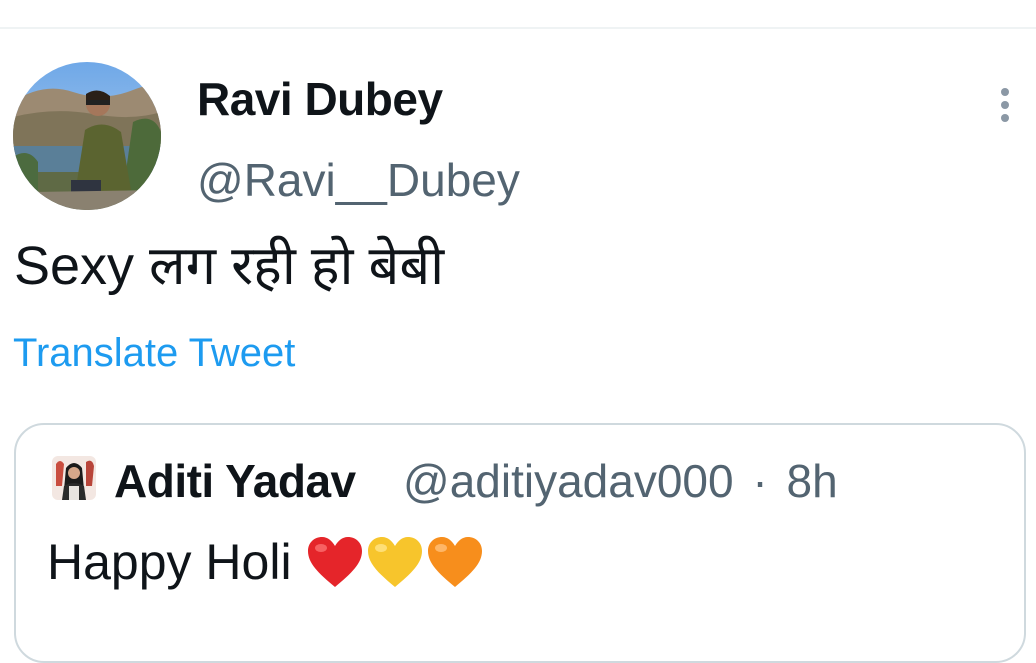 This screenshot has width=1036, height=663. I want to click on quoted-tweet-text-row: Happy Holi, so click(266, 562).